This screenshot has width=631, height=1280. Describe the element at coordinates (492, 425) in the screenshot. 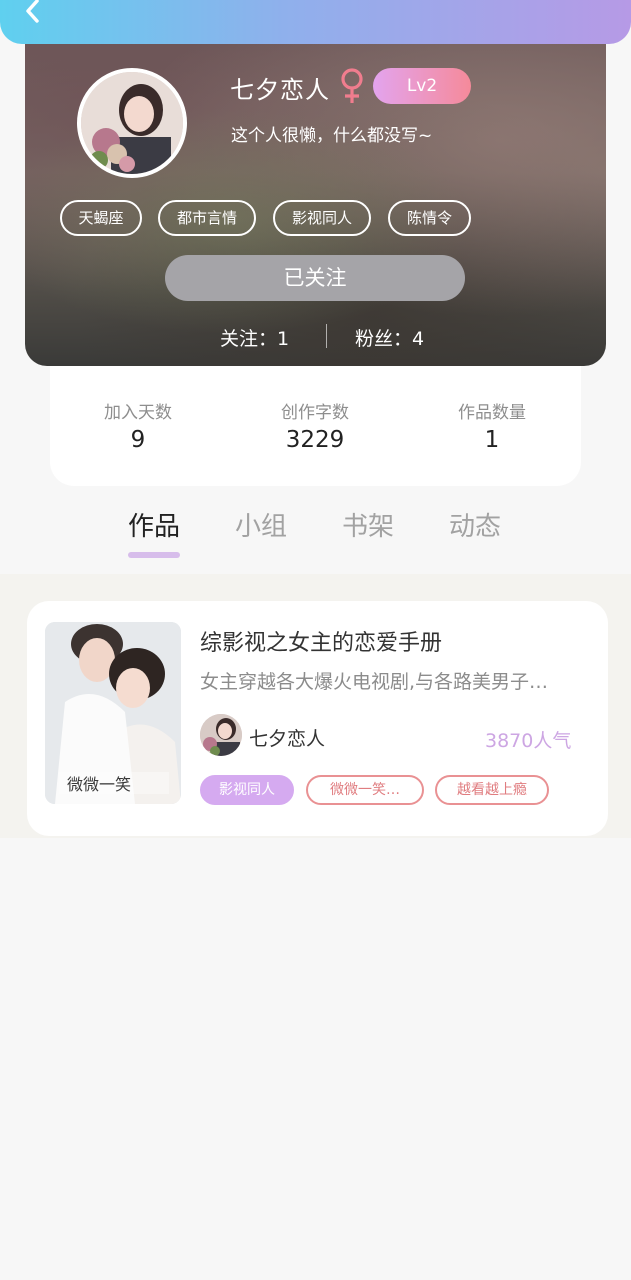

I see `stat-work-count: 作品数量 1` at that location.